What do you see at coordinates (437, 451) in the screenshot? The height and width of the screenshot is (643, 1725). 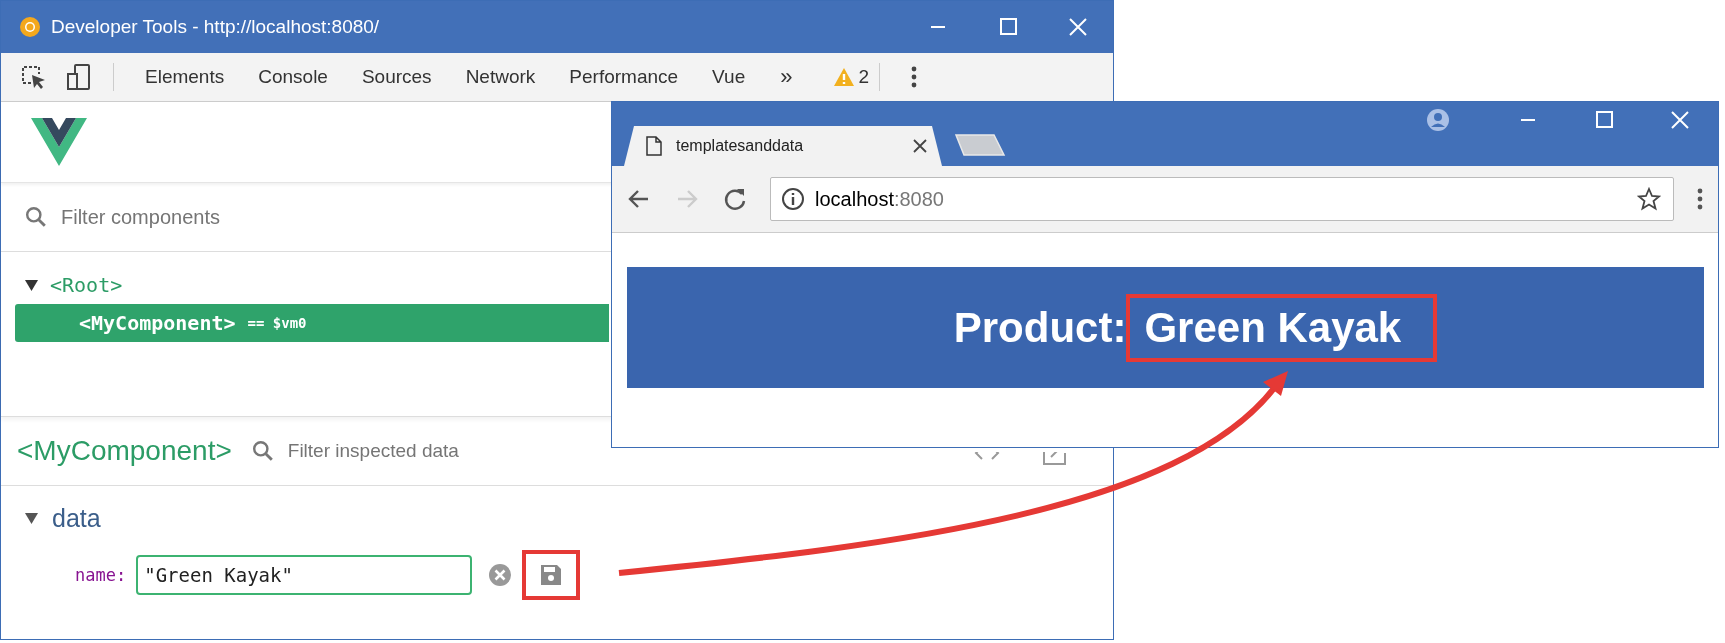 I see `filter-data-field: Filter inspected data` at bounding box center [437, 451].